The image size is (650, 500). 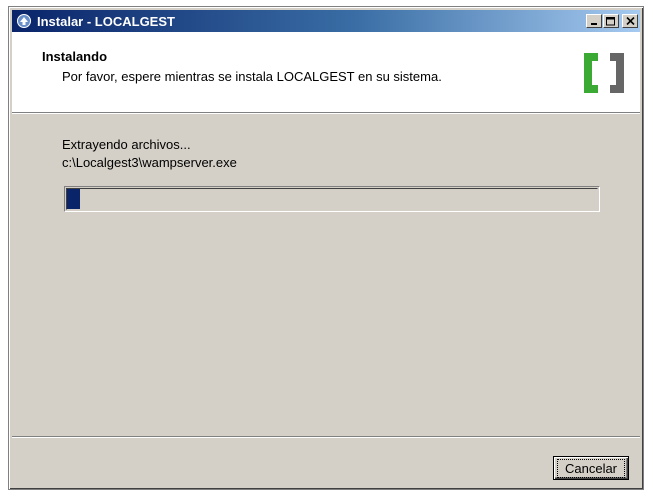 I want to click on close-button, so click(x=630, y=21).